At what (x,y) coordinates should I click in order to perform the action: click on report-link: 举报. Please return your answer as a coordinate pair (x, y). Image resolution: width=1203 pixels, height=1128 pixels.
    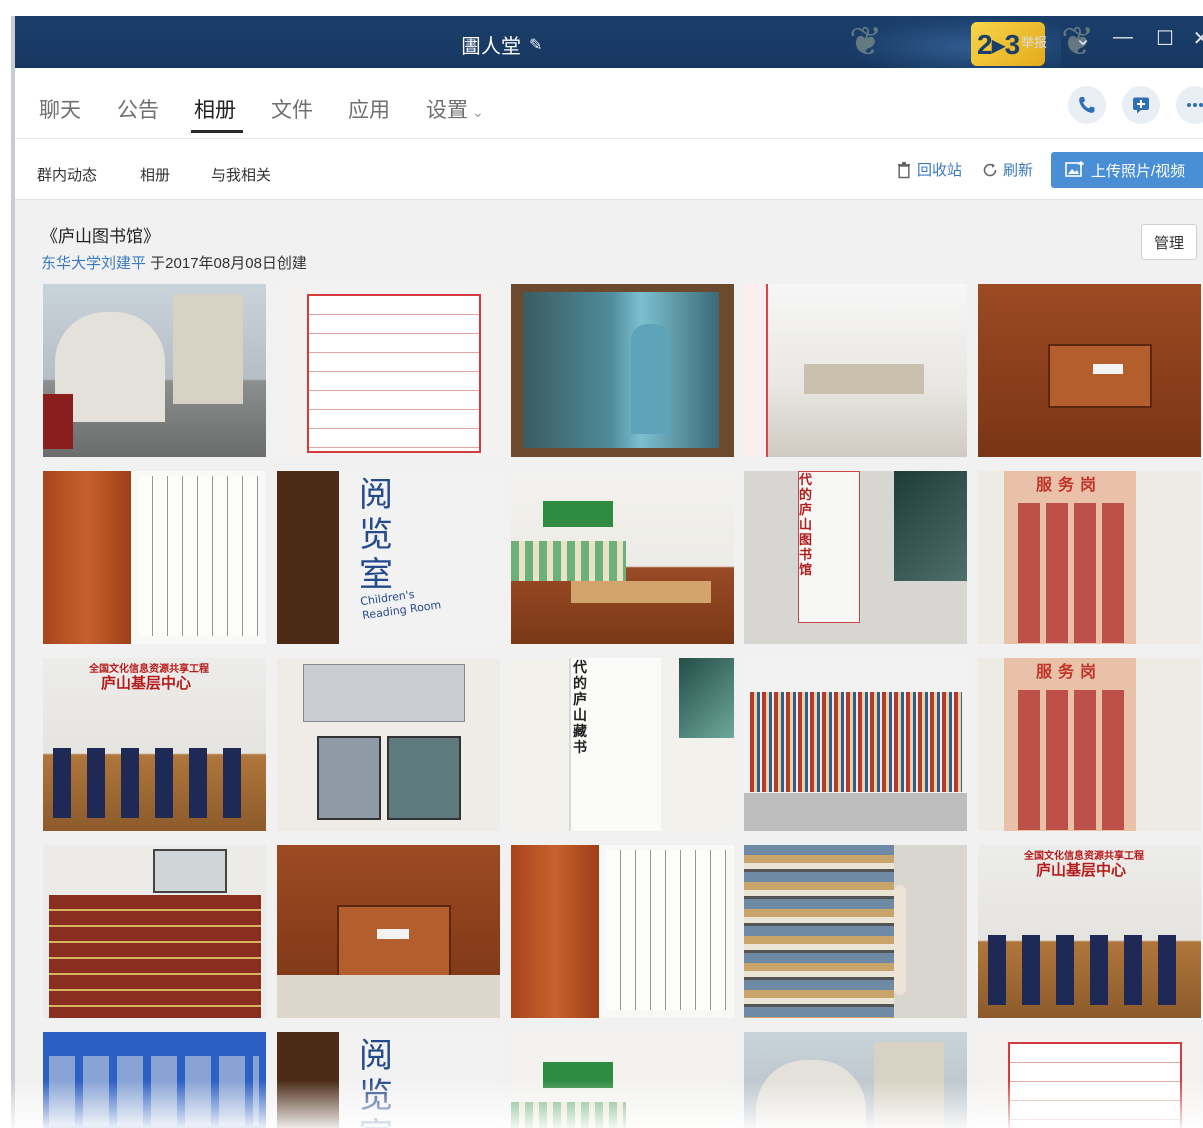
    Looking at the image, I should click on (1034, 41).